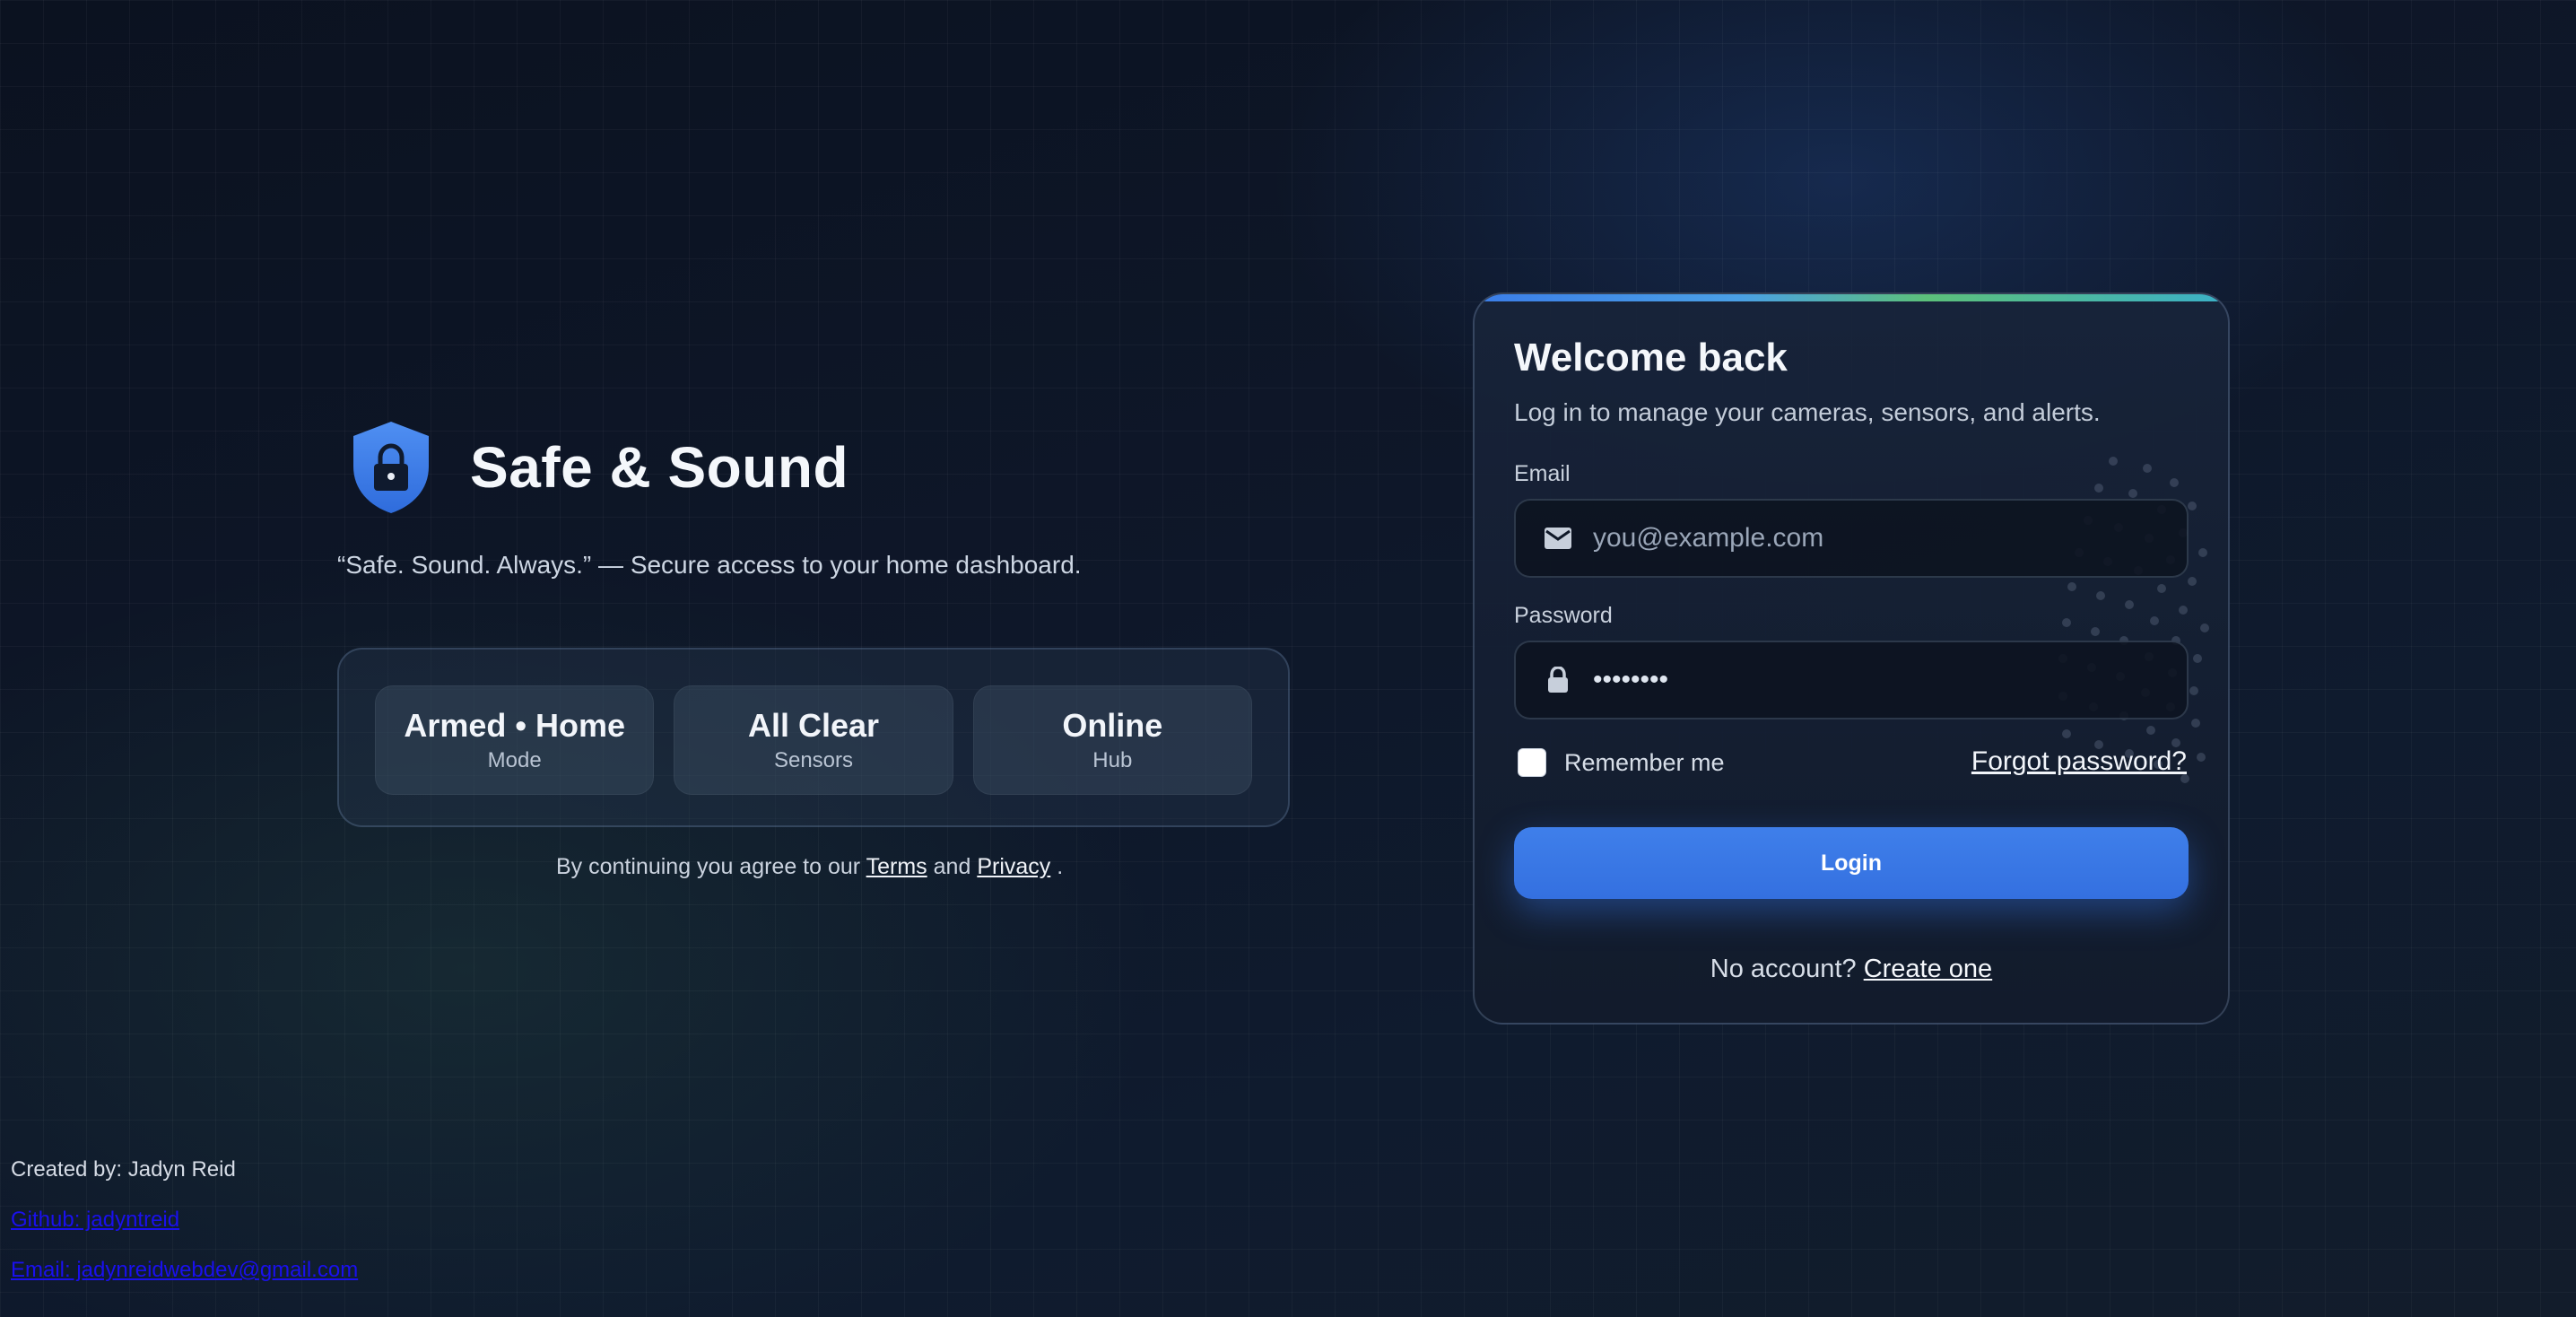 This screenshot has height=1317, width=2576. I want to click on shield-lock-icon, so click(391, 467).